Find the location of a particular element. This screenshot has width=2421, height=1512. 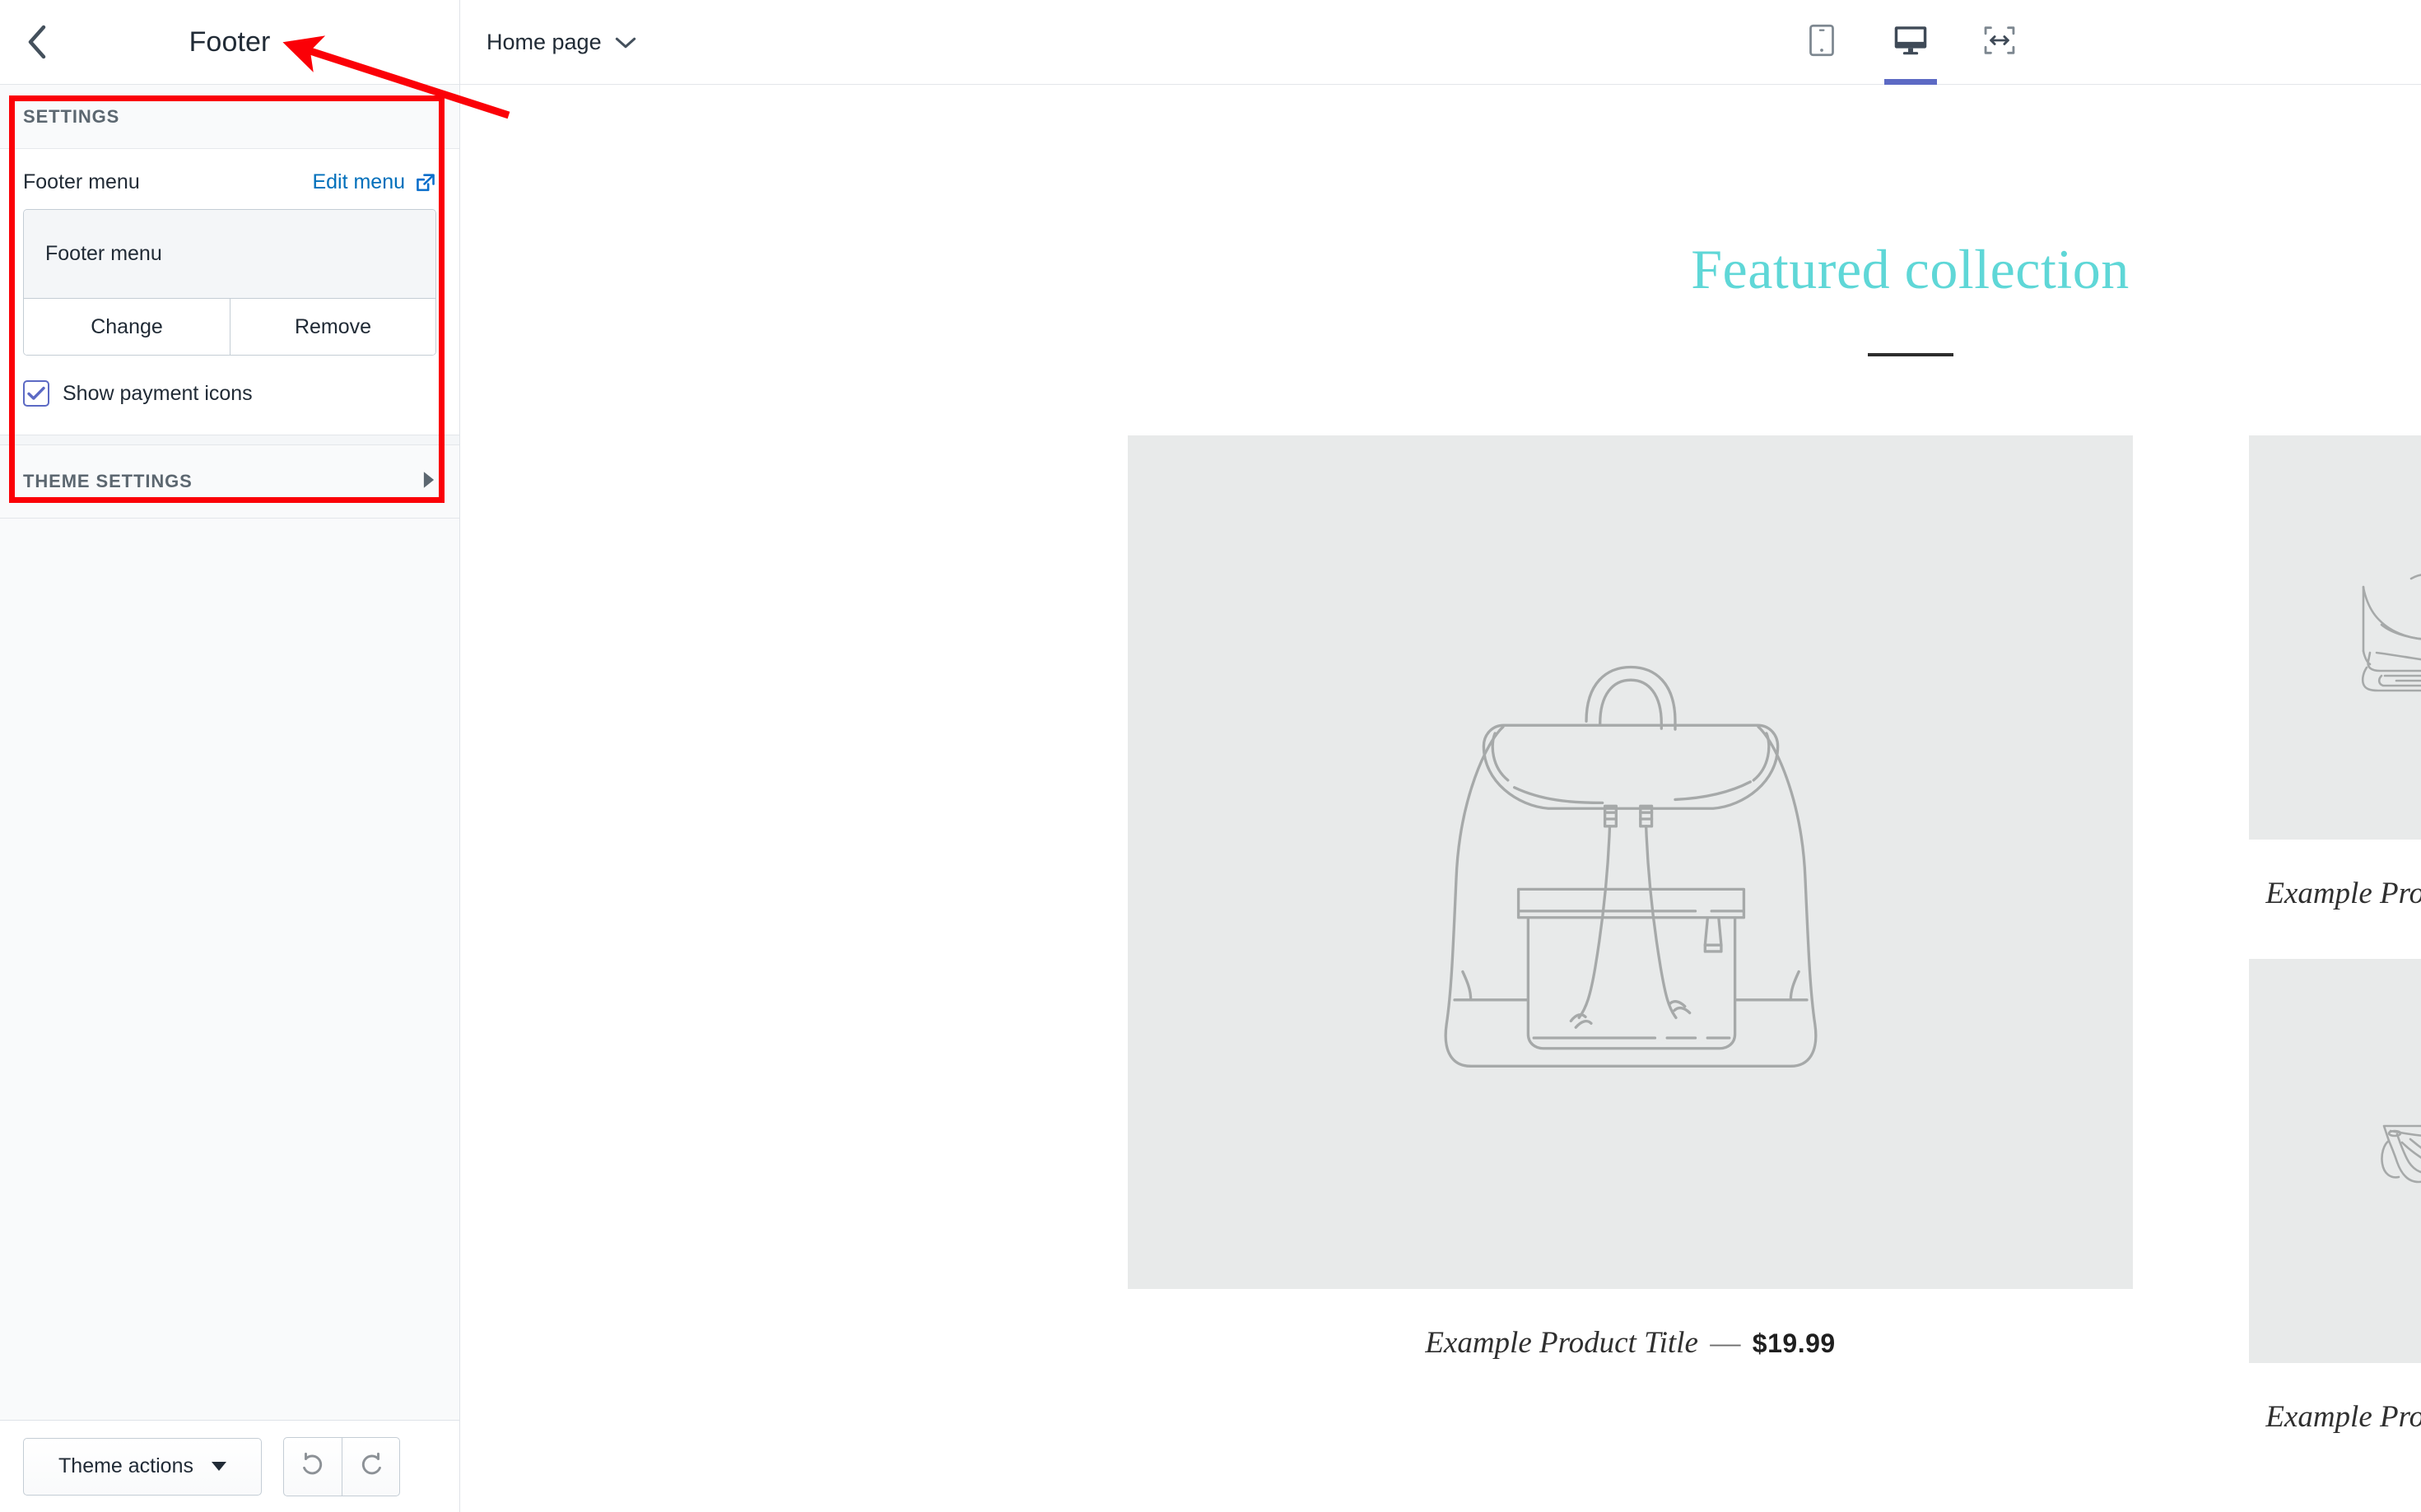

sidebar-header: Footer is located at coordinates (229, 42).